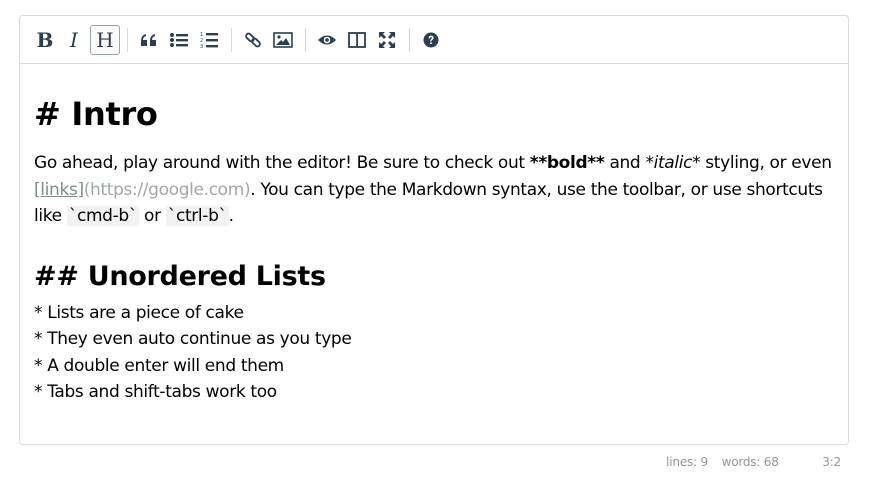  Describe the element at coordinates (155, 391) in the screenshot. I see `list-item: * Tabs and shift-tabs work too` at that location.